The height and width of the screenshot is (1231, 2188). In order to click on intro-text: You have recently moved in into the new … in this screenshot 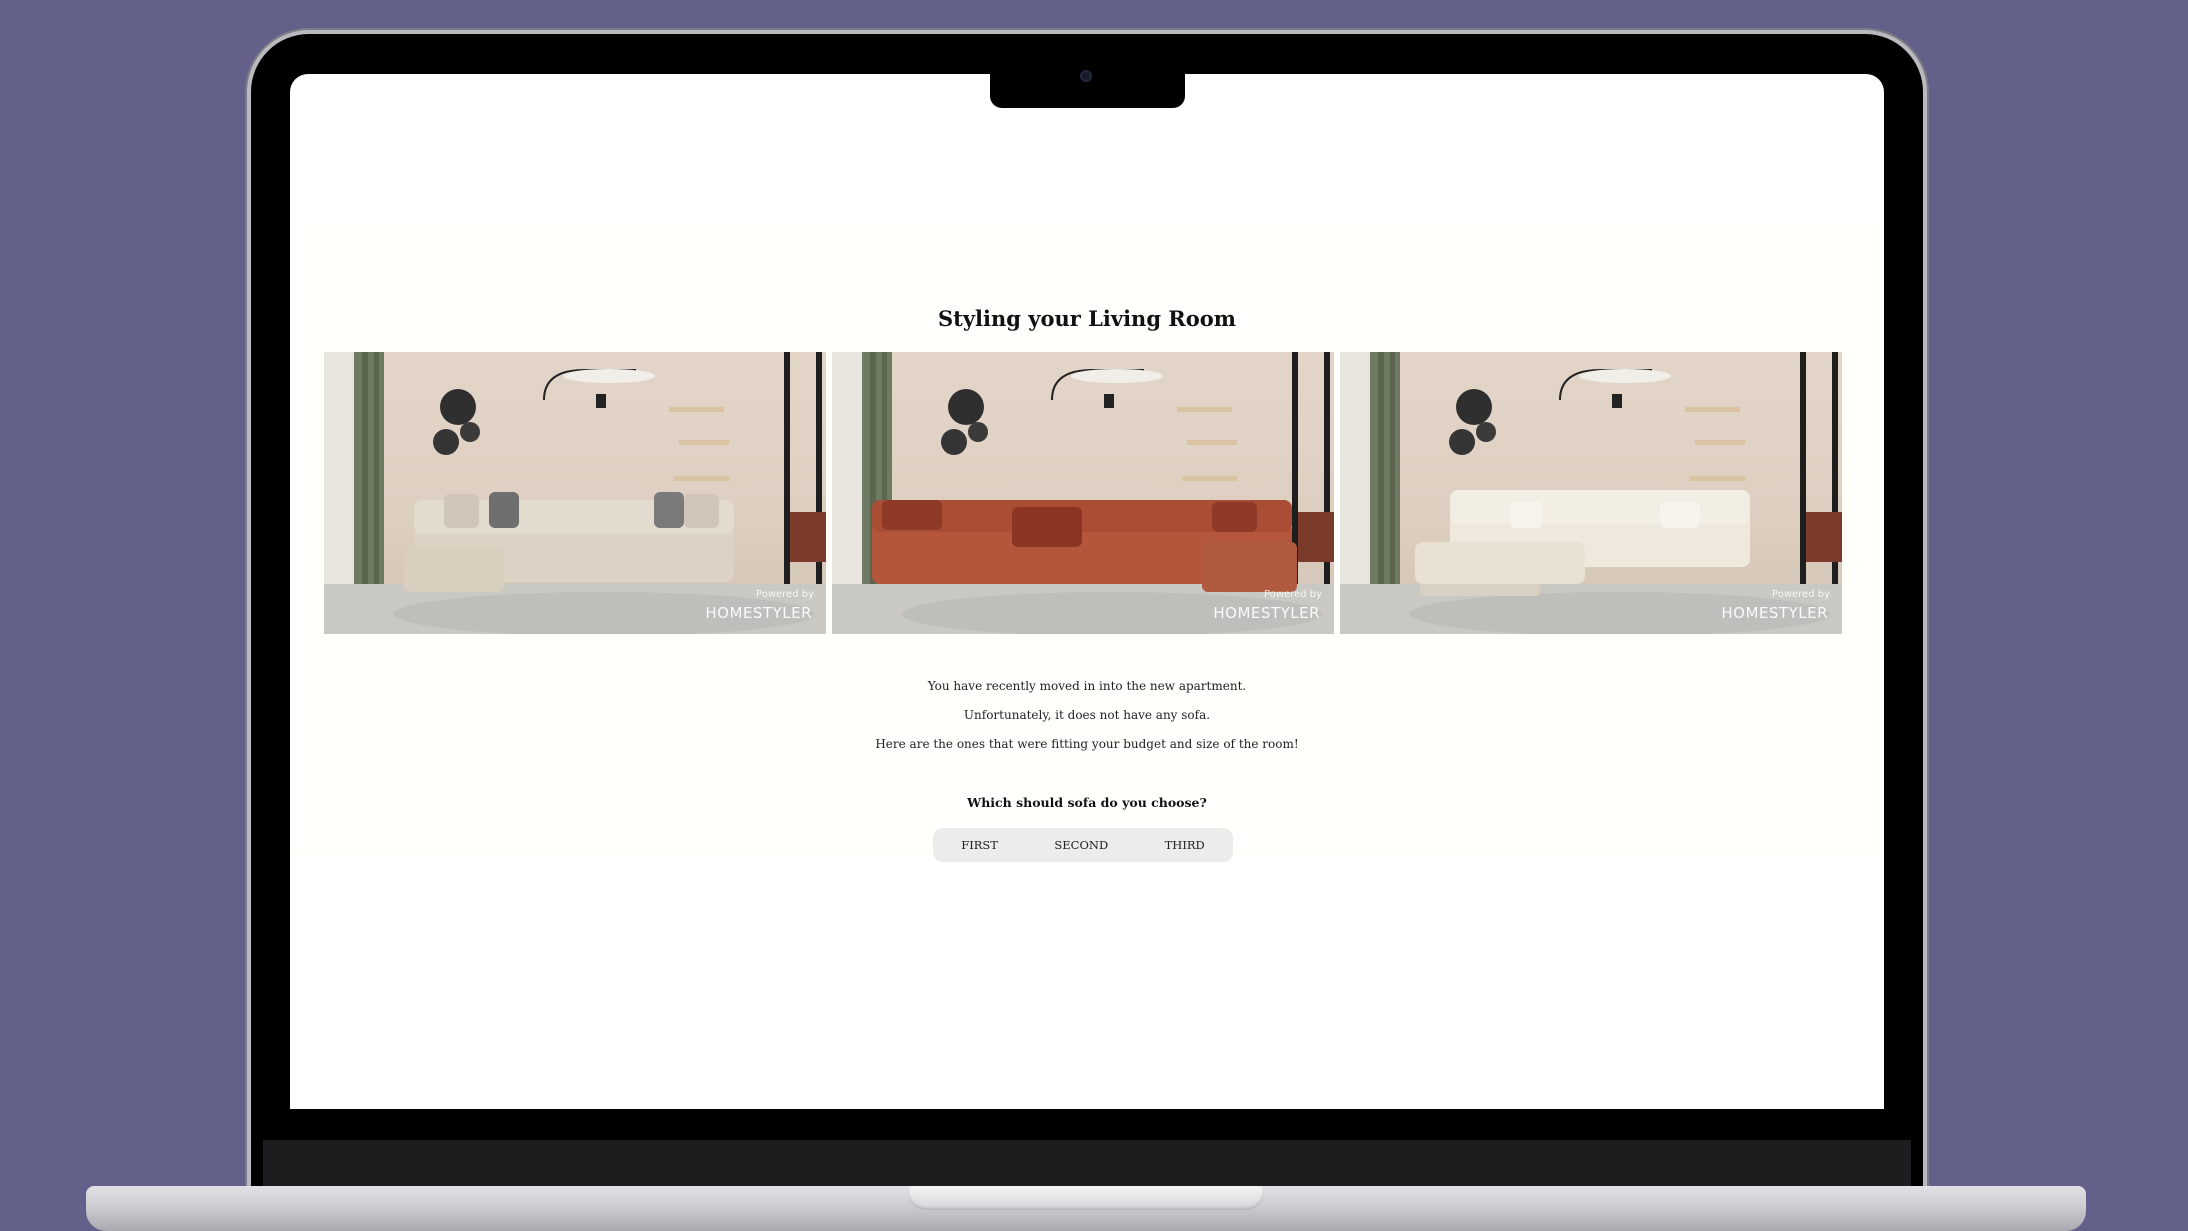, I will do `click(1087, 722)`.